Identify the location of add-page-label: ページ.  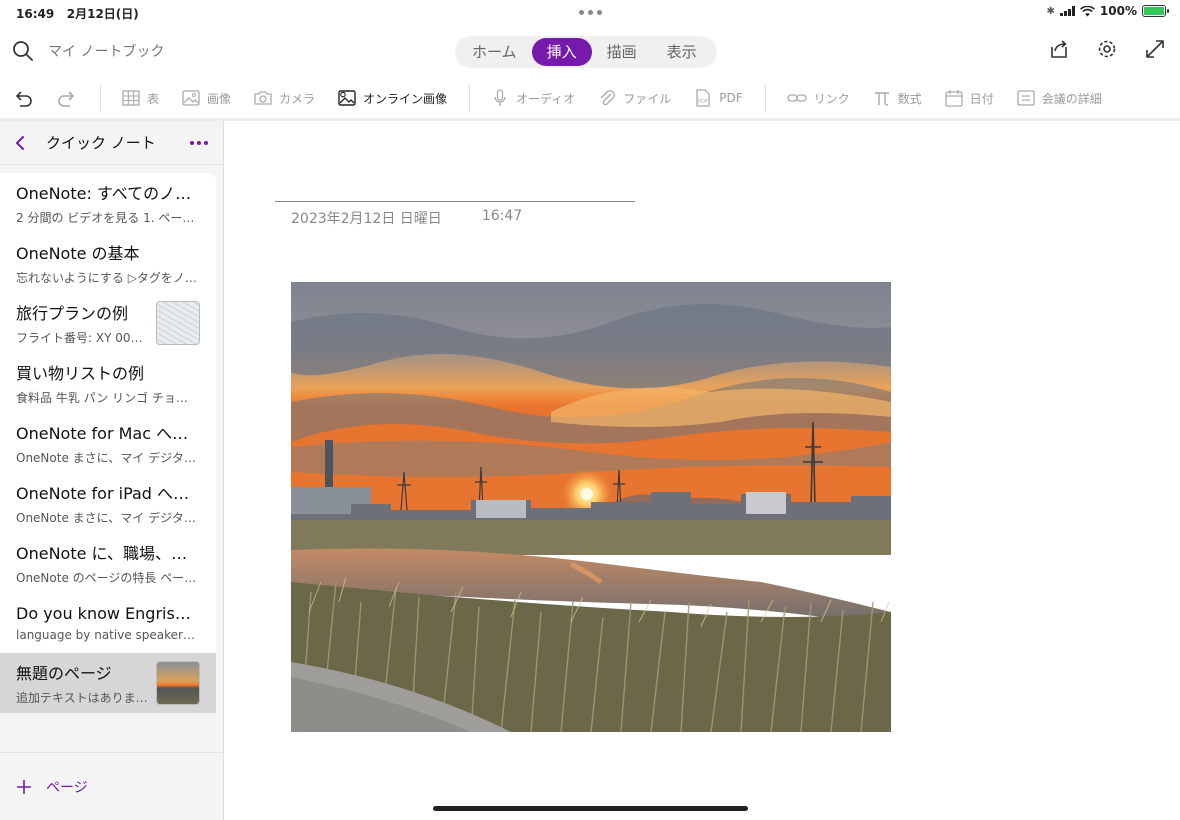
(67, 787).